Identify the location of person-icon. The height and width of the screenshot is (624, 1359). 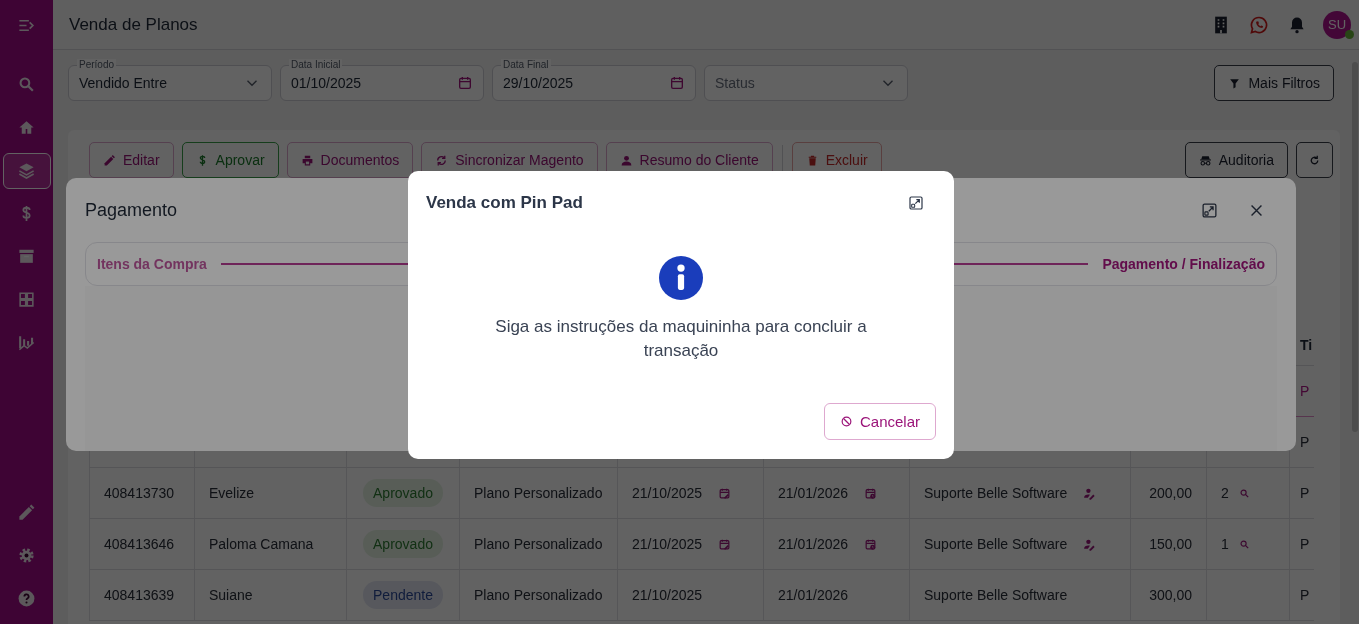
(626, 160).